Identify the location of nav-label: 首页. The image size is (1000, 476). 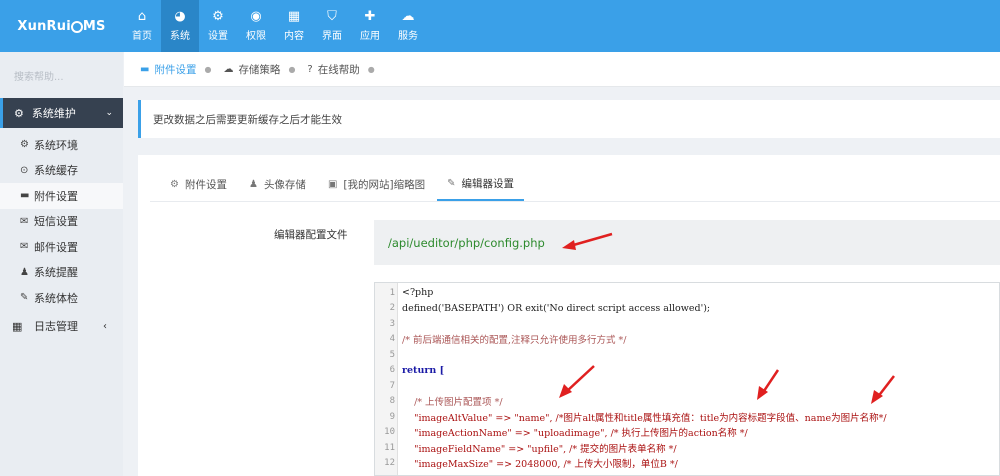
(142, 36).